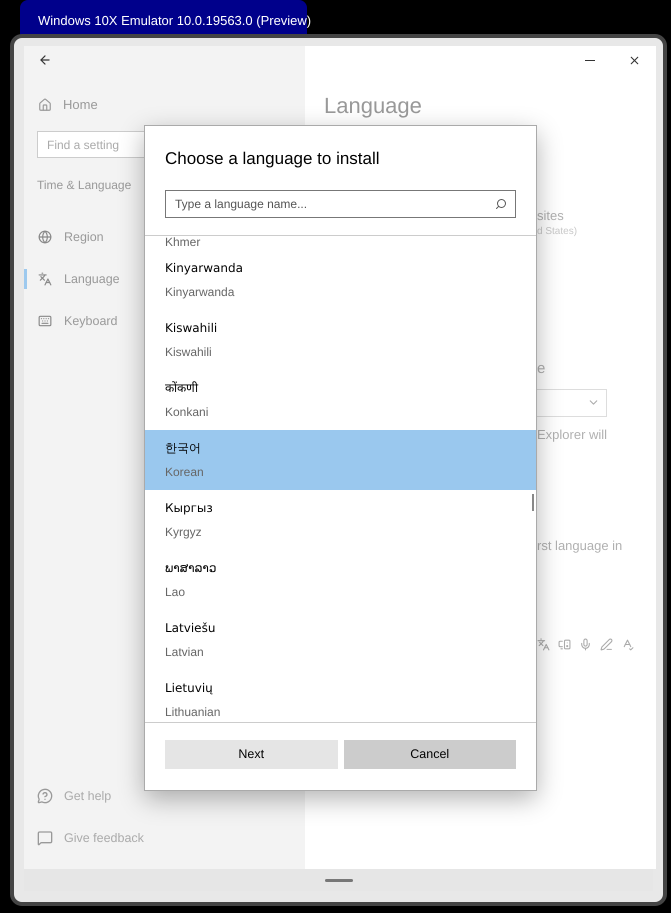 This screenshot has width=671, height=913. What do you see at coordinates (182, 242) in the screenshot?
I see `language-name: Khmer` at bounding box center [182, 242].